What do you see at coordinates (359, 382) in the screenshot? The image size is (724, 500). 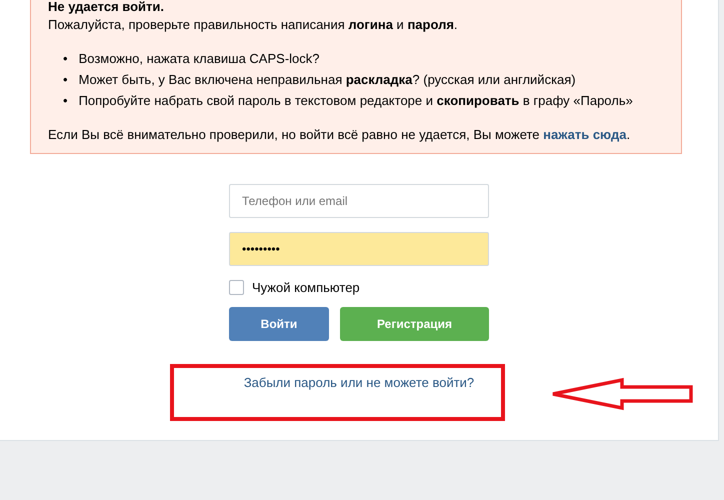 I see `forgot-password-link: Забыли пароль или не можете войти?` at bounding box center [359, 382].